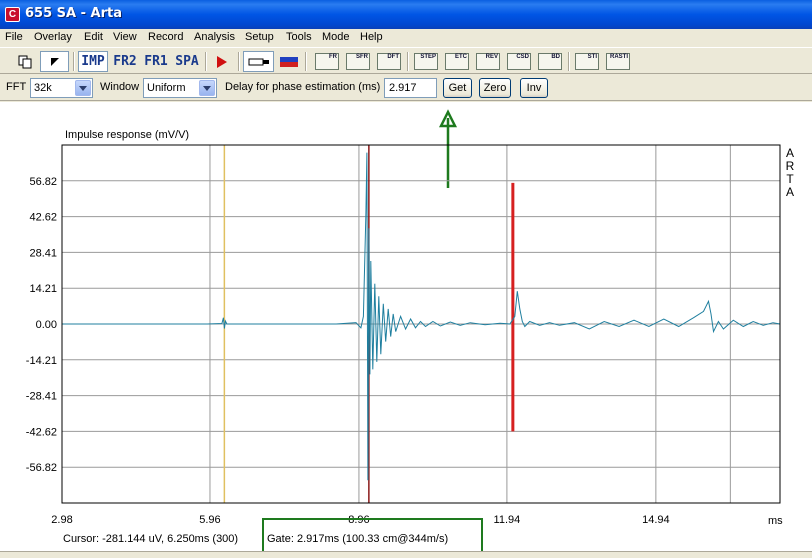  I want to click on rasti-icon: RASTI, so click(618, 61).